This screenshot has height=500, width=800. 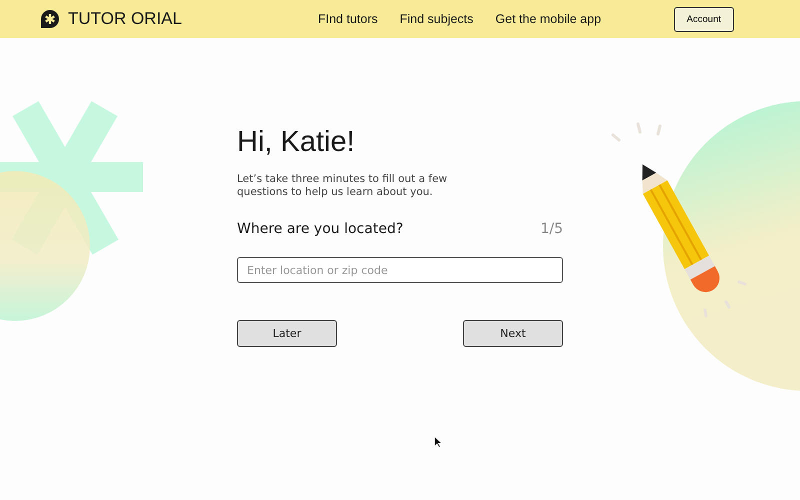 I want to click on location-input: Enter location or zip code, so click(x=400, y=270).